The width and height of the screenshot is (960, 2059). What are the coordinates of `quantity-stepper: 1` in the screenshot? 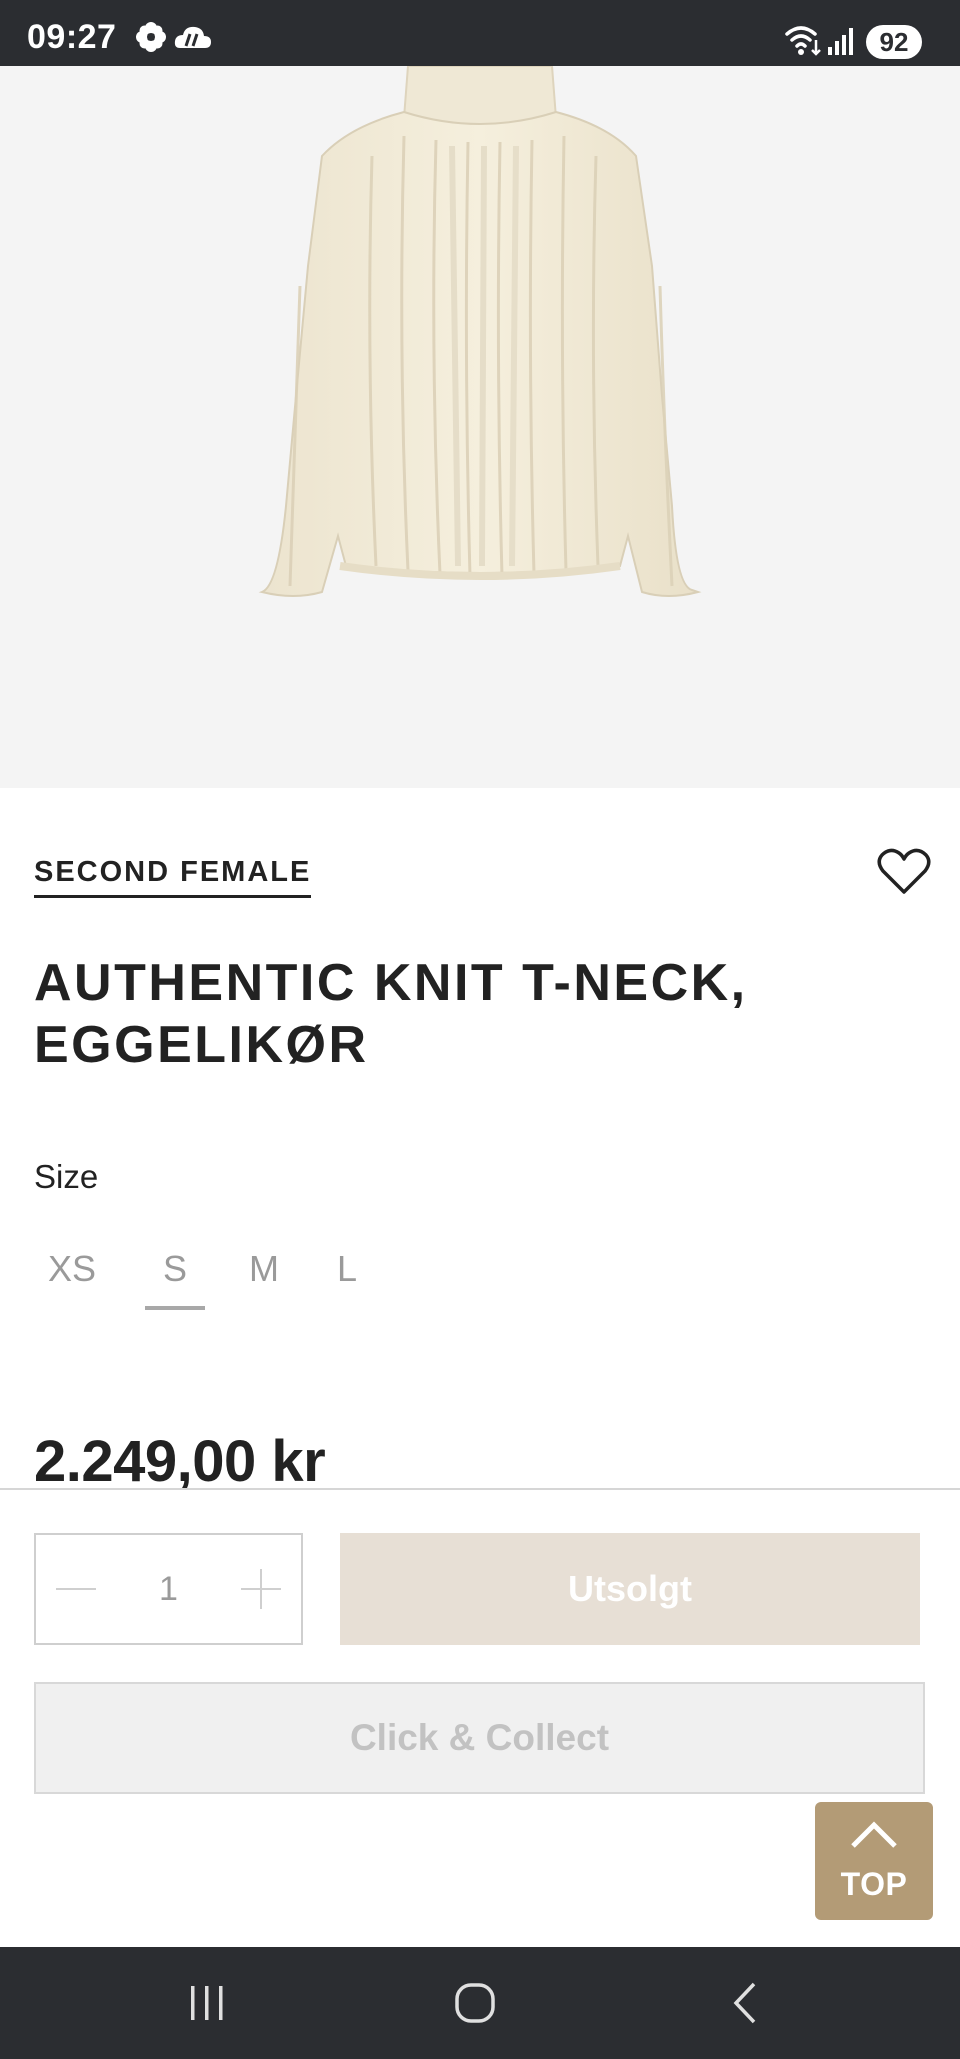 It's located at (168, 1589).